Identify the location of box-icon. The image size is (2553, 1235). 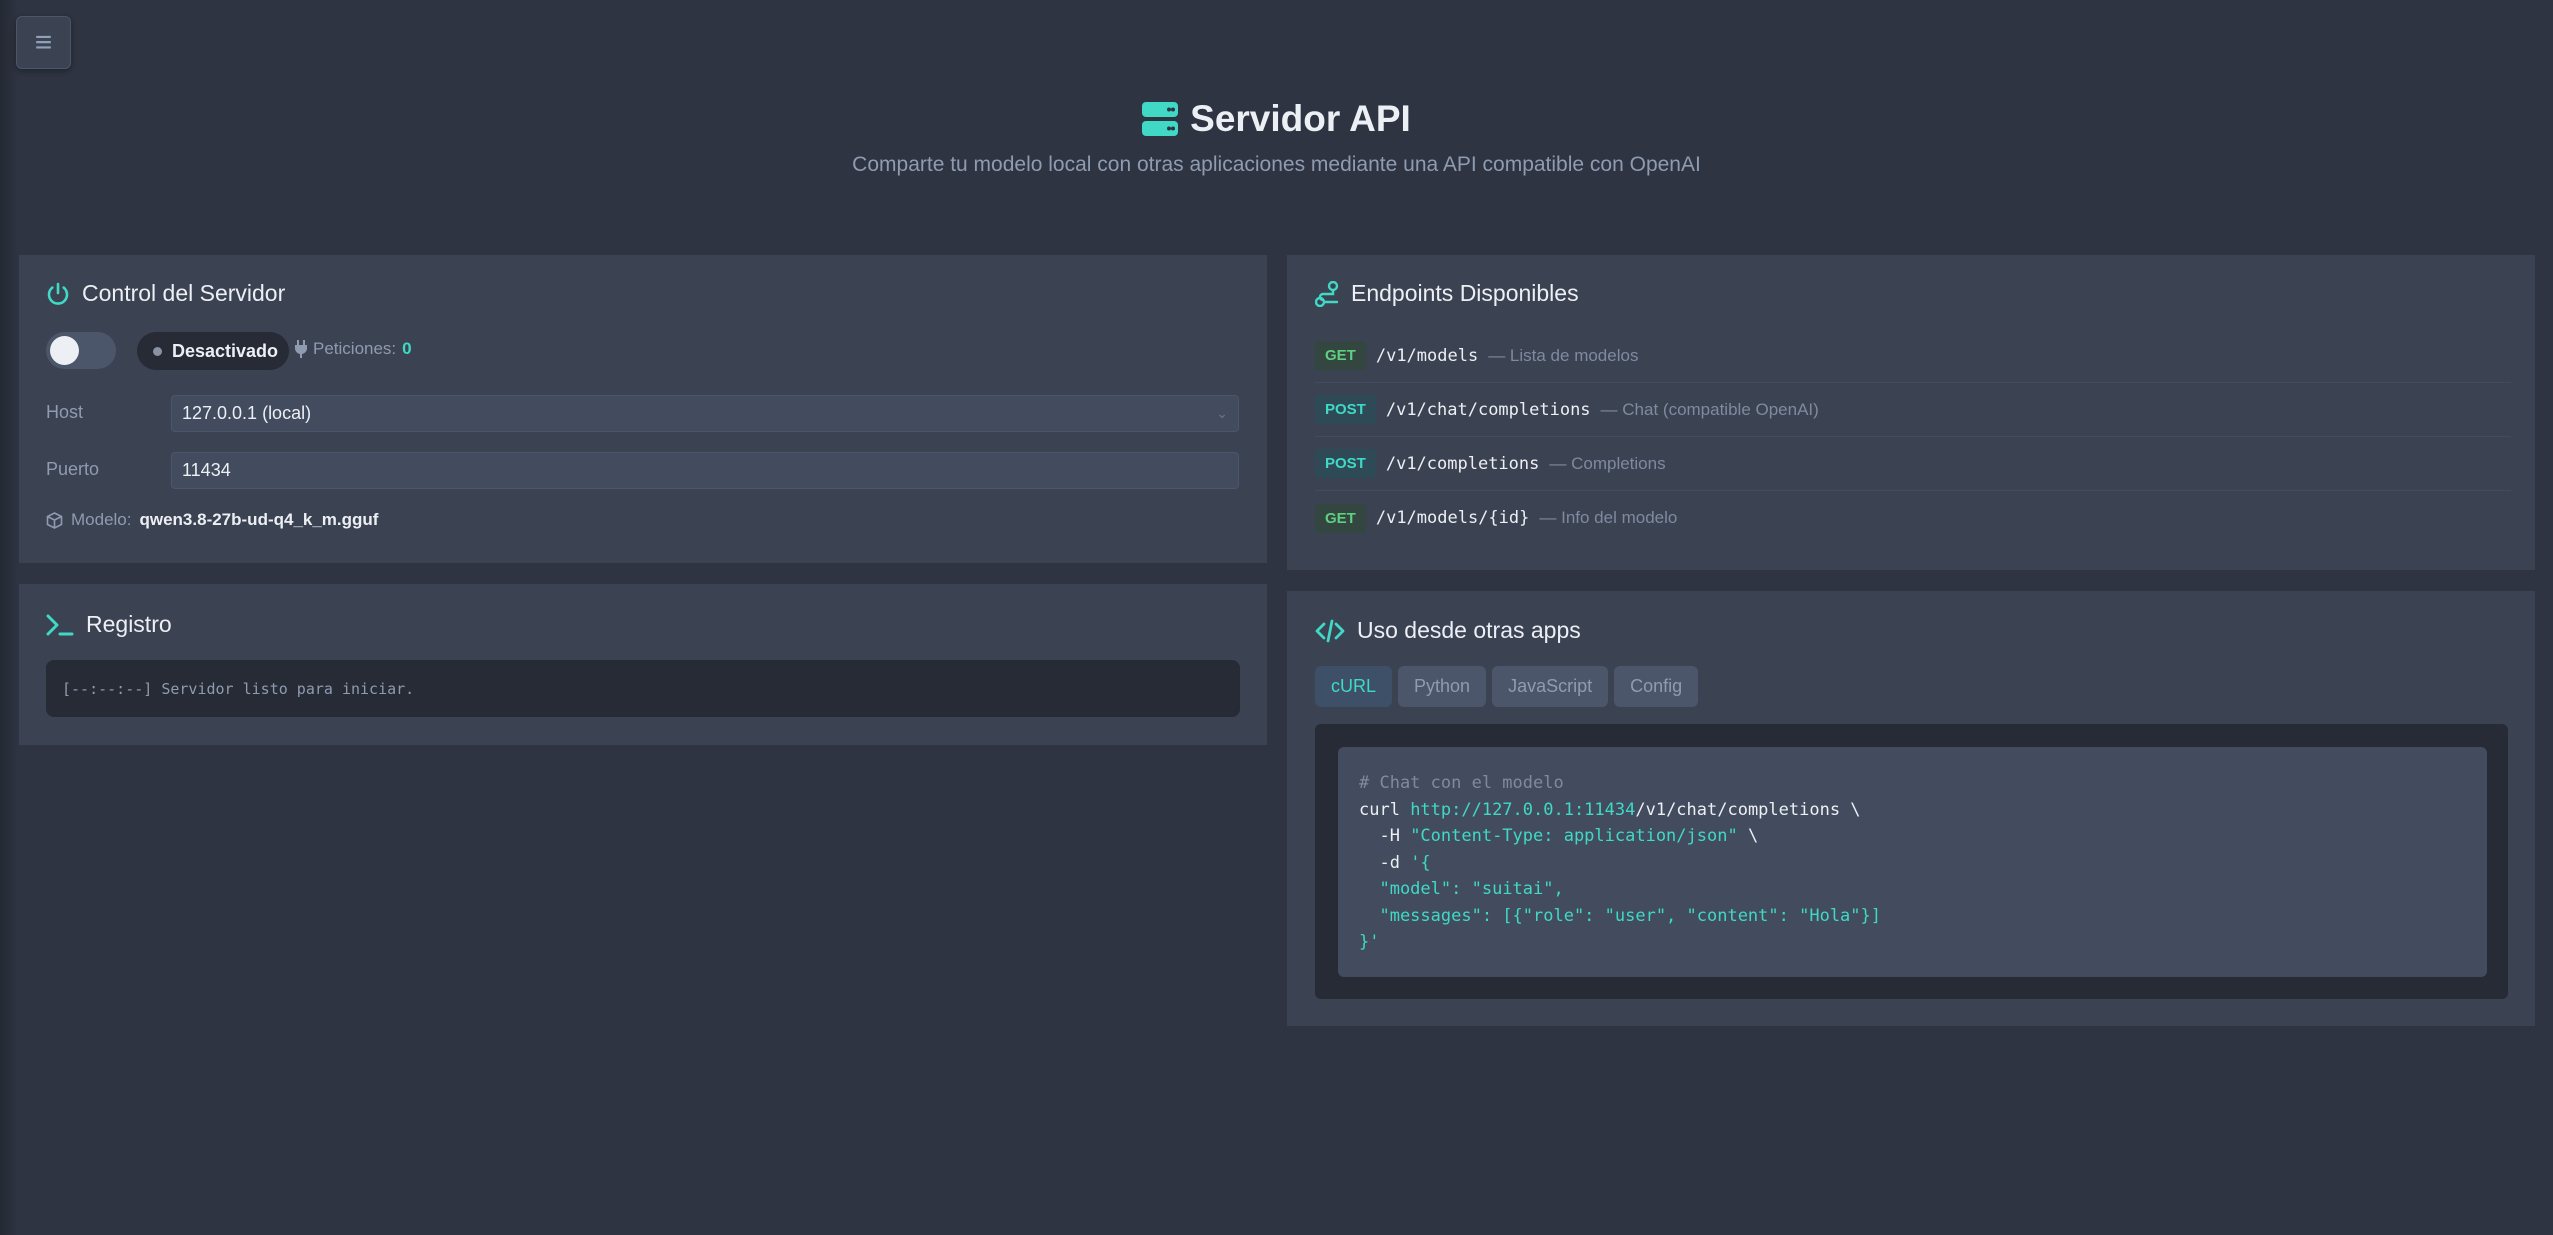
(54, 520).